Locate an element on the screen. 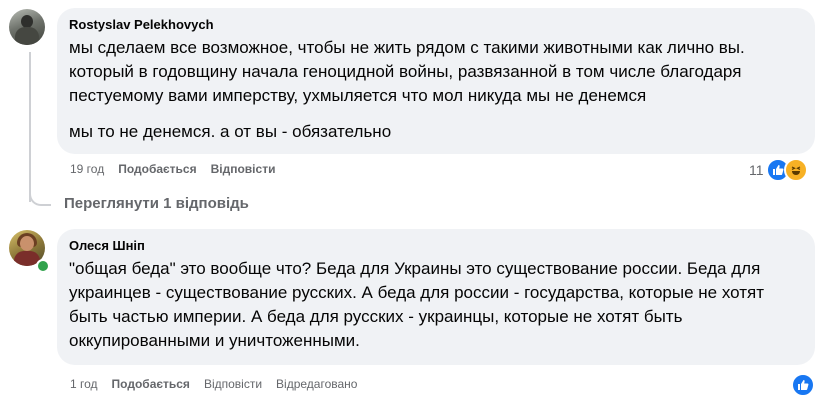  comment-actions: 19 год Подобається Відповісти is located at coordinates (179, 169).